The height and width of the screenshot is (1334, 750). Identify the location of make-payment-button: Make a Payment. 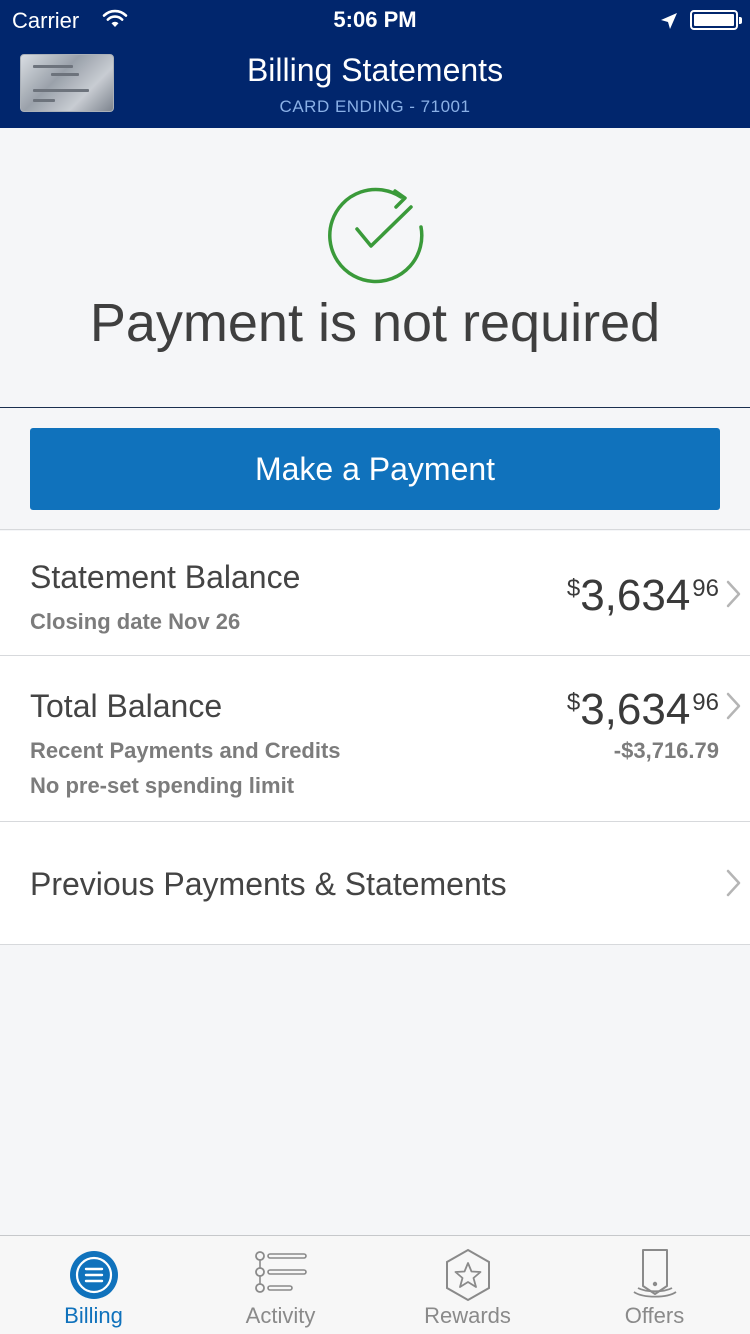
(375, 469).